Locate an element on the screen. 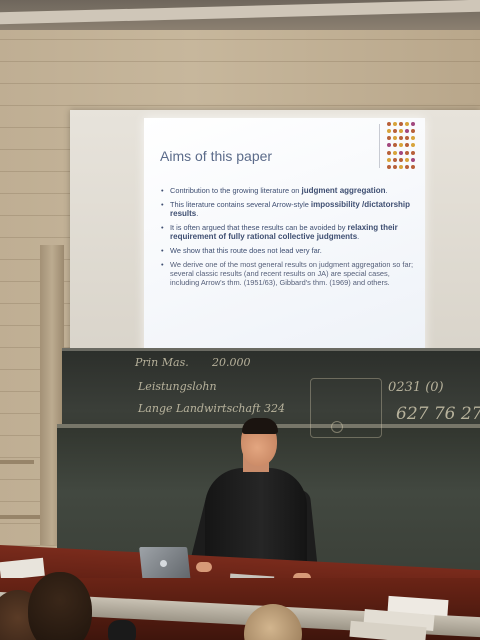  chalk-sketch is located at coordinates (346, 408).